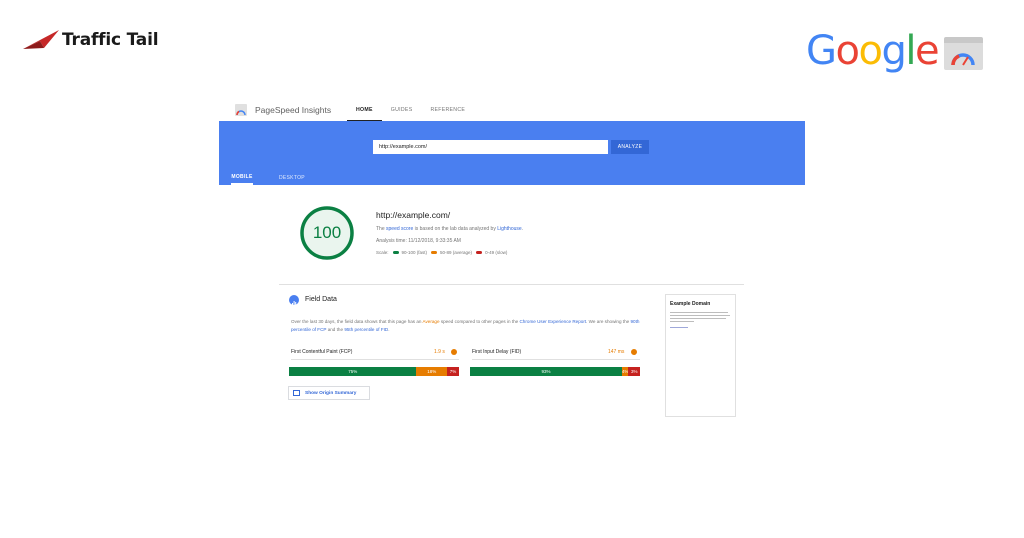 Image resolution: width=1024 pixels, height=538 pixels. Describe the element at coordinates (447, 110) in the screenshot. I see `nav-reference: REFERENCE` at that location.